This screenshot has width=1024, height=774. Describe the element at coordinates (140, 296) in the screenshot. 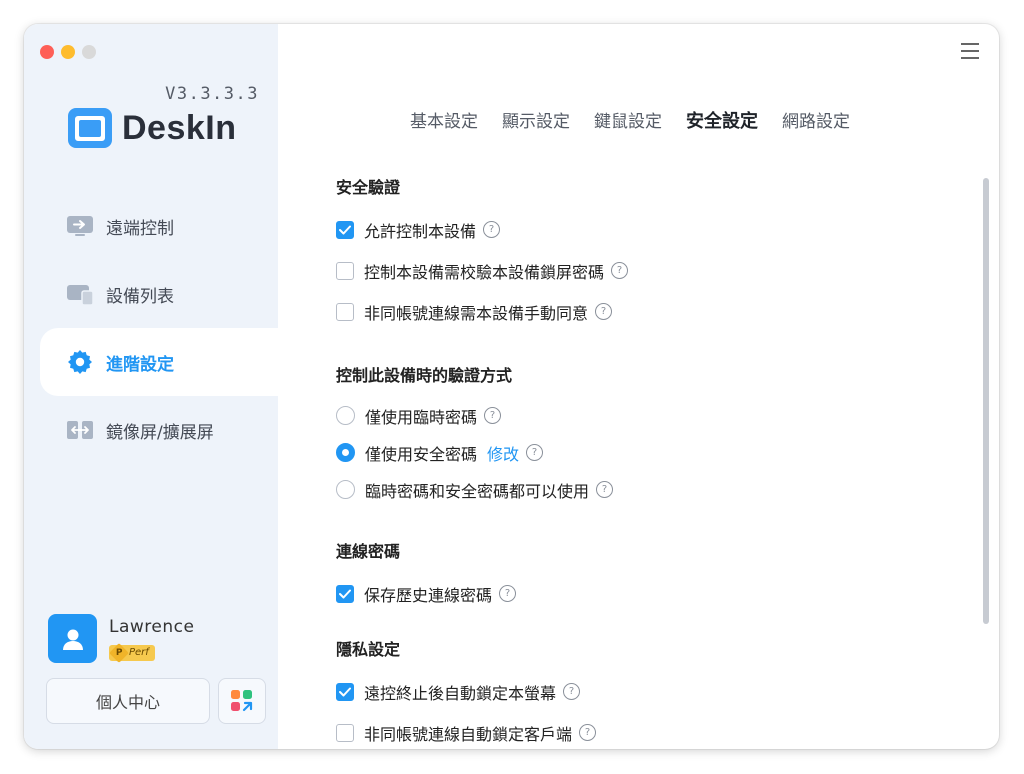

I see `sidebar-item-label: 設備列表` at that location.